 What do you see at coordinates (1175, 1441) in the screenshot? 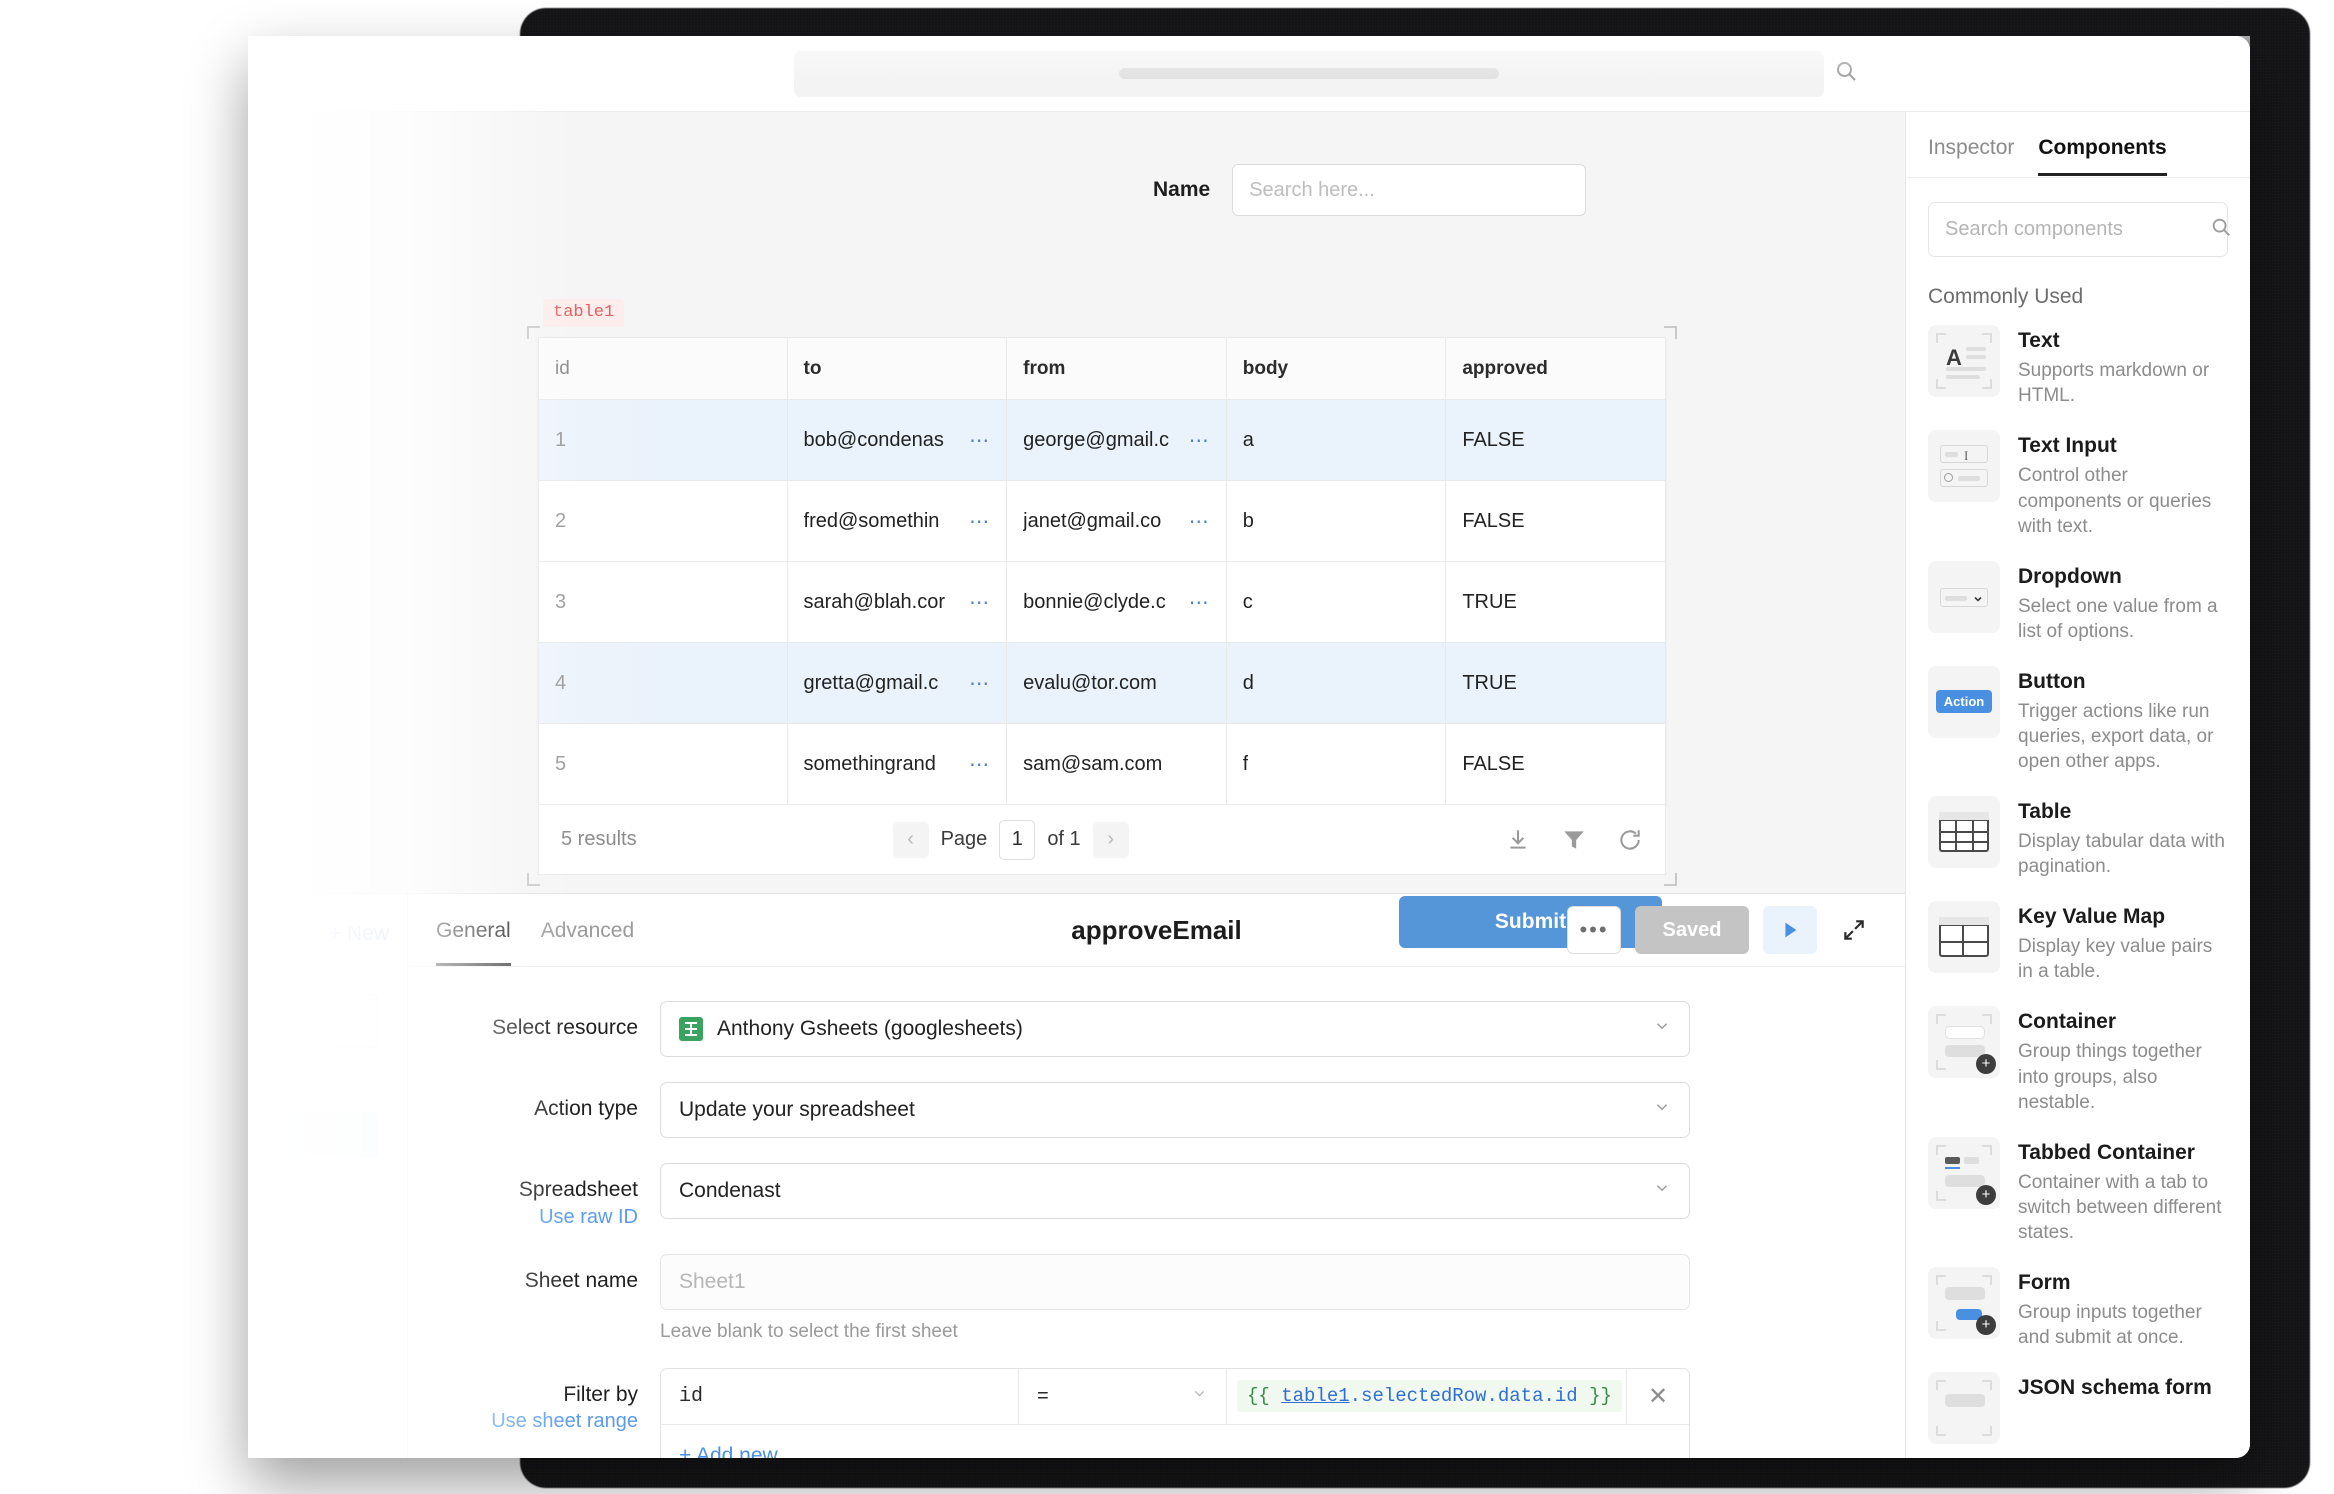
I see `add-new-filter-button: + Add new` at bounding box center [1175, 1441].